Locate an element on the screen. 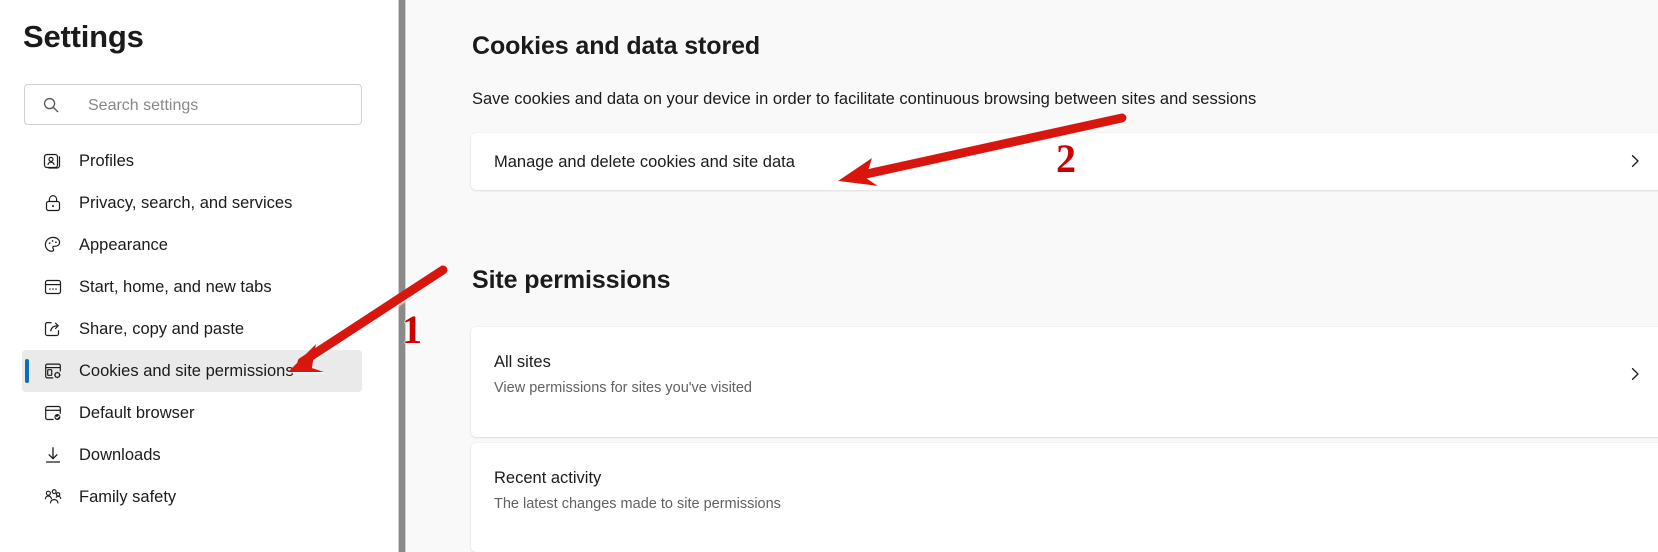  sidebar-item-appearance: Appearance is located at coordinates (199, 245).